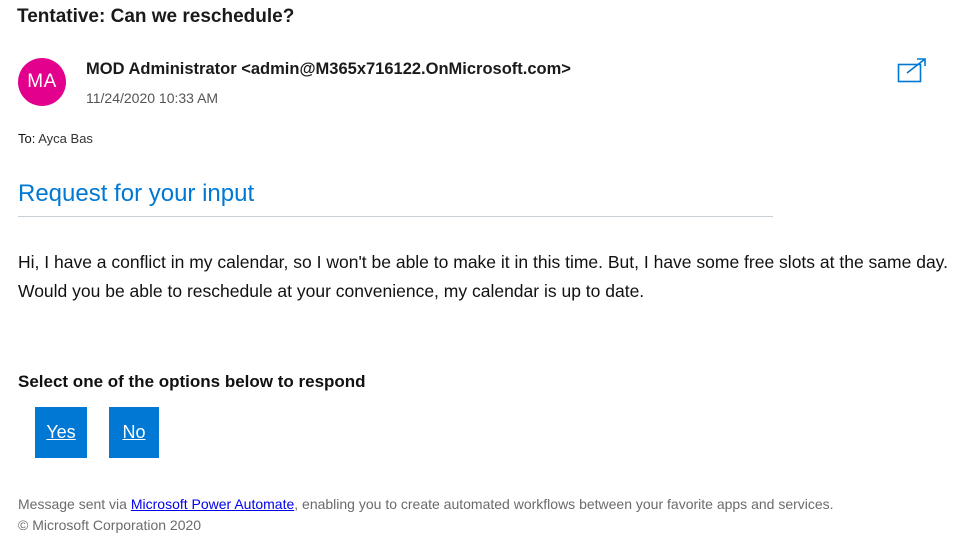 This screenshot has height=541, width=960. I want to click on recipient-line: To: Ayca Bas, so click(55, 138).